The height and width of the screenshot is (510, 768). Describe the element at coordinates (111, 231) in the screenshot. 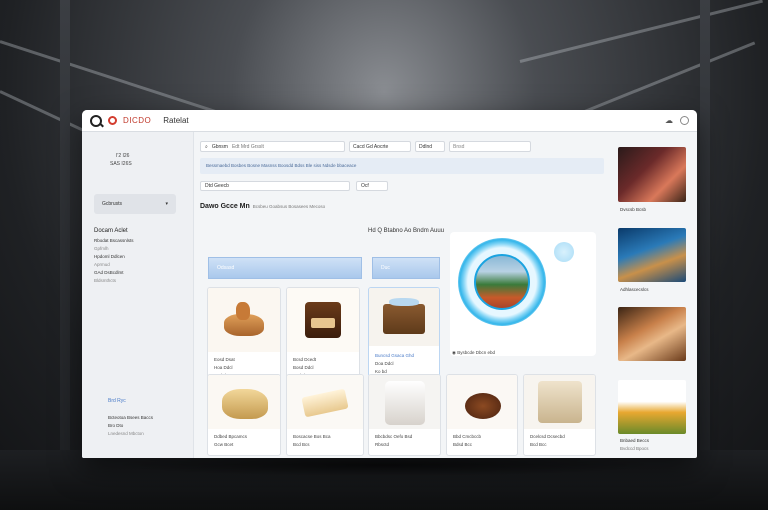

I see `sidebar-section-head: Docam Aclet` at that location.